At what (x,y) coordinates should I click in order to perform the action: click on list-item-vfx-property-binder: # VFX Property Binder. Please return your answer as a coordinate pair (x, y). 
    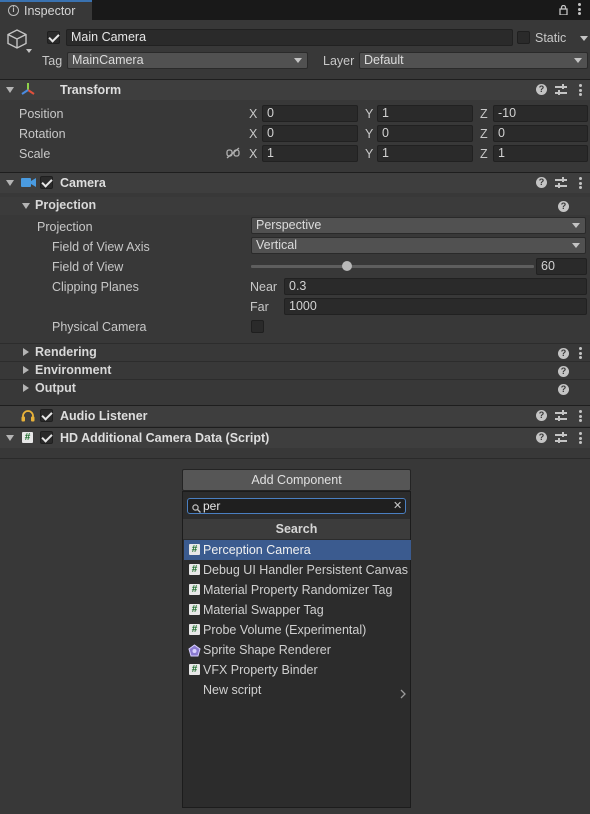
    Looking at the image, I should click on (297, 670).